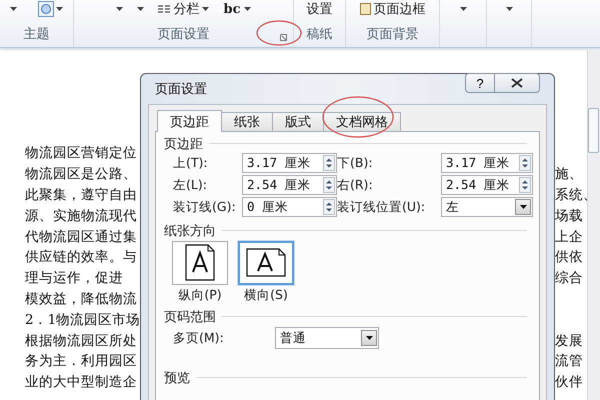  What do you see at coordinates (164, 9) in the screenshot?
I see `columns-icon` at bounding box center [164, 9].